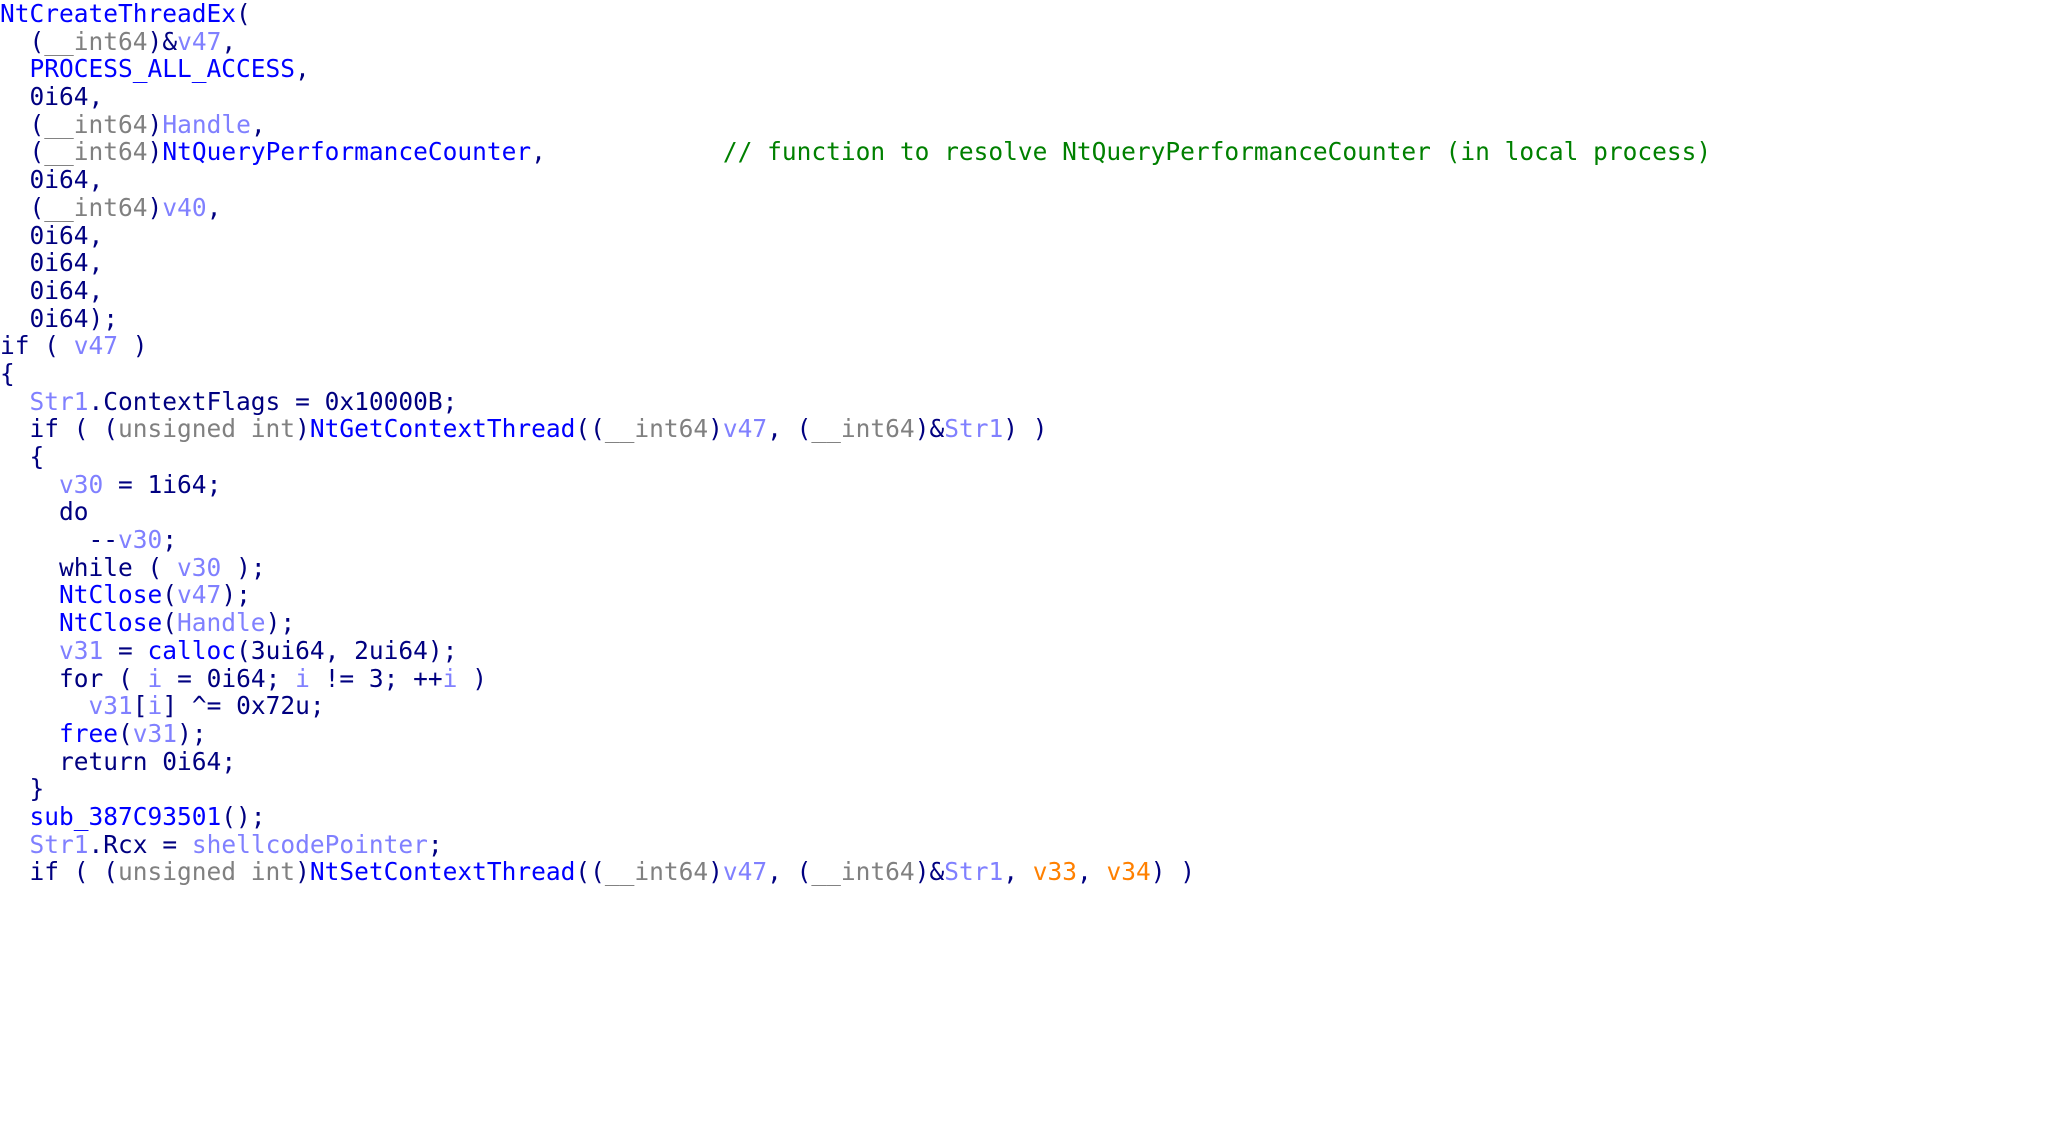  Describe the element at coordinates (1024, 595) in the screenshot. I see `code-line: NtClose(v47);` at that location.